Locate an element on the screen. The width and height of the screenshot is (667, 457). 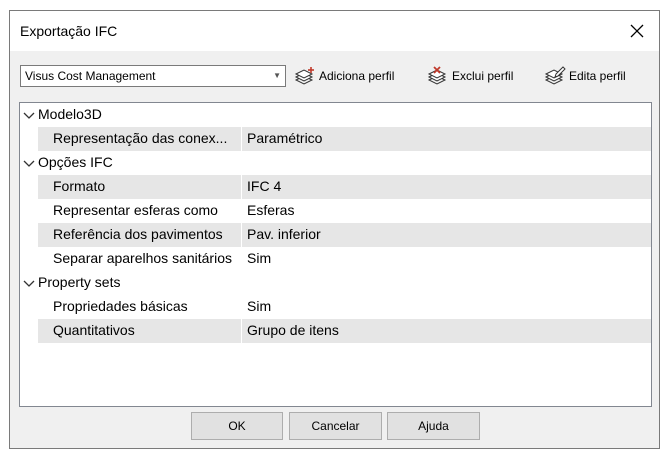
button-bar: OK Cancelar Ajuda is located at coordinates (334, 429).